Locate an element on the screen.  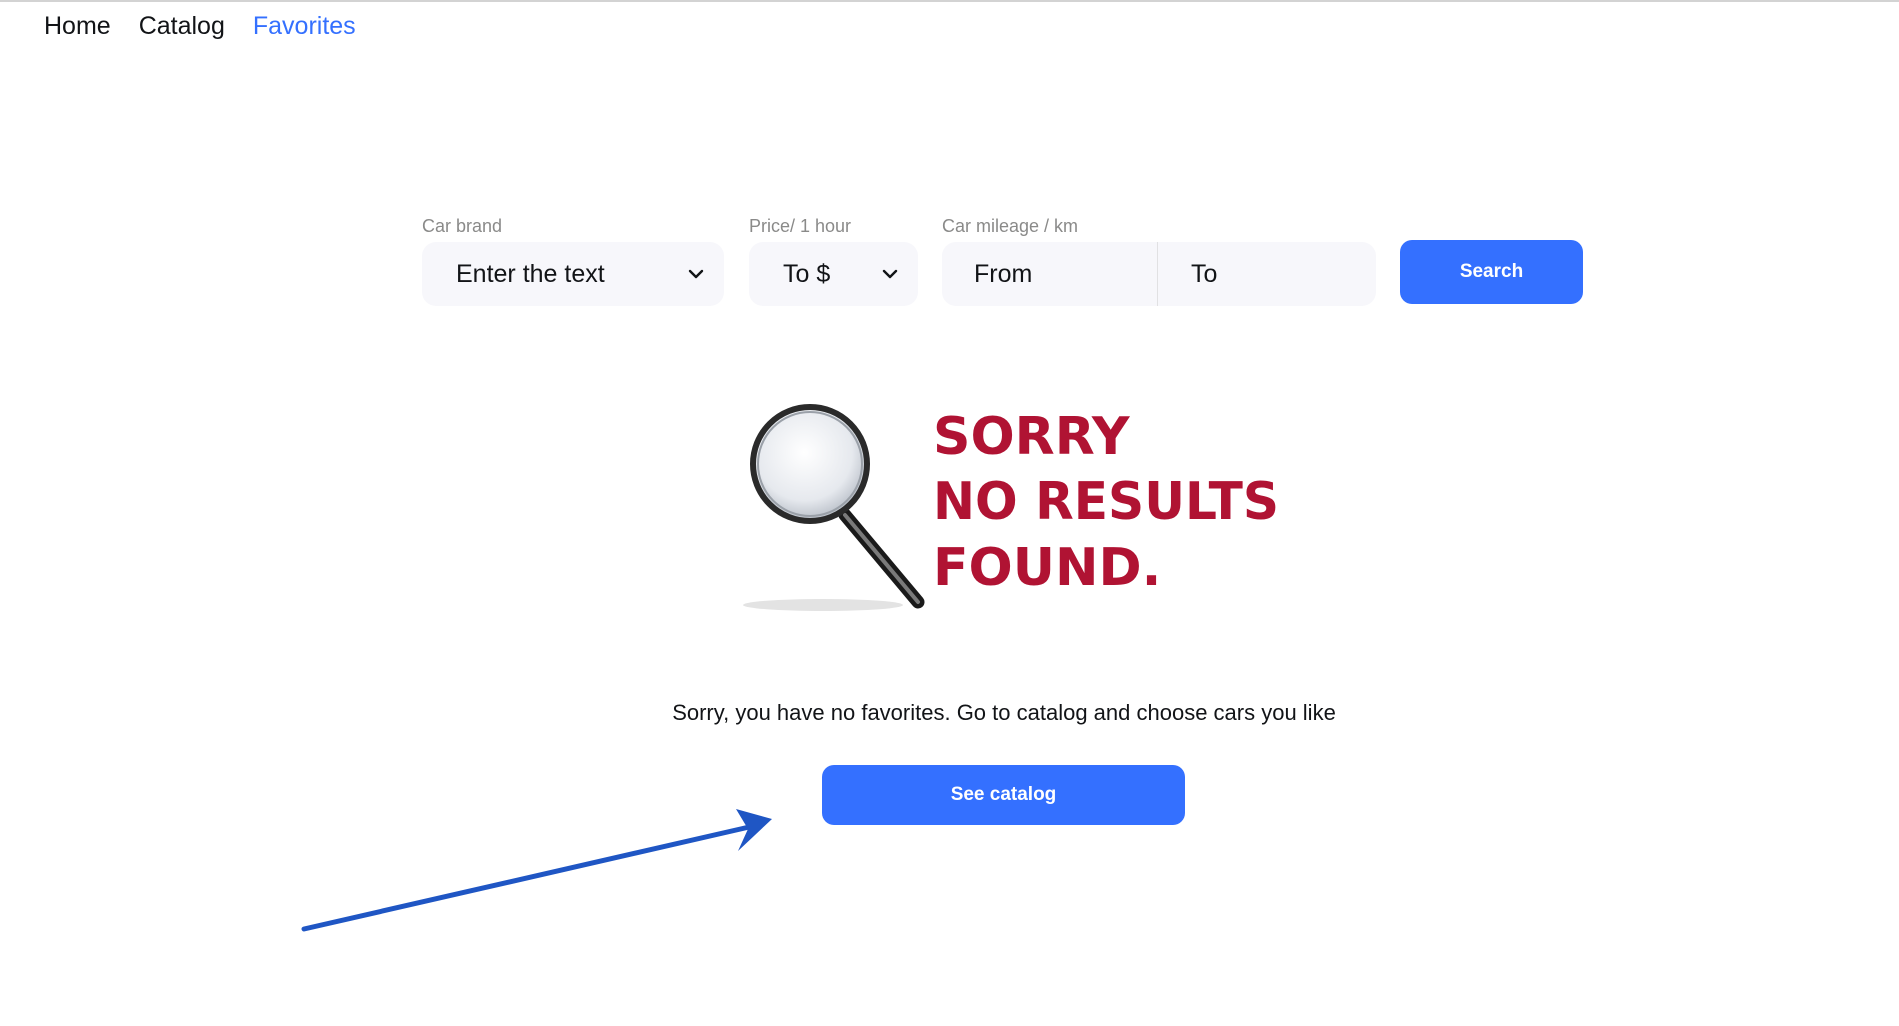
mileage-range: From To is located at coordinates (1159, 274).